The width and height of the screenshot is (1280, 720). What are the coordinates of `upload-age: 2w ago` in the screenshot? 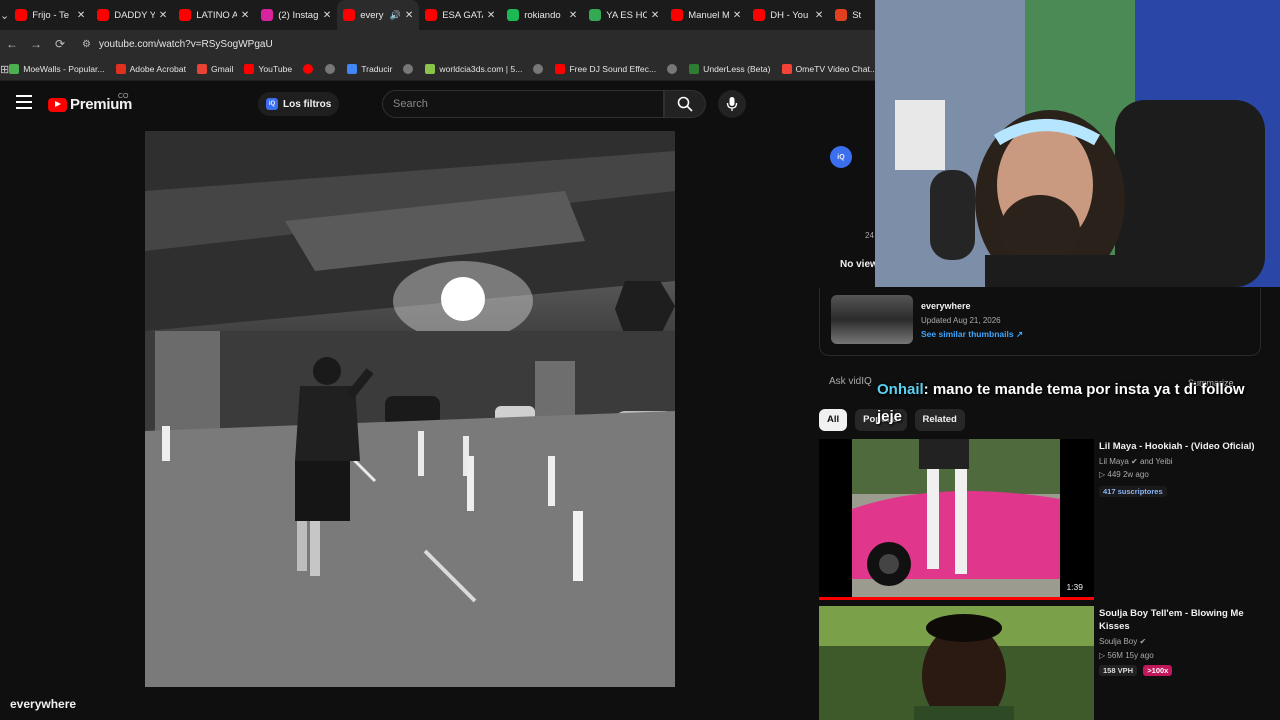 It's located at (1135, 474).